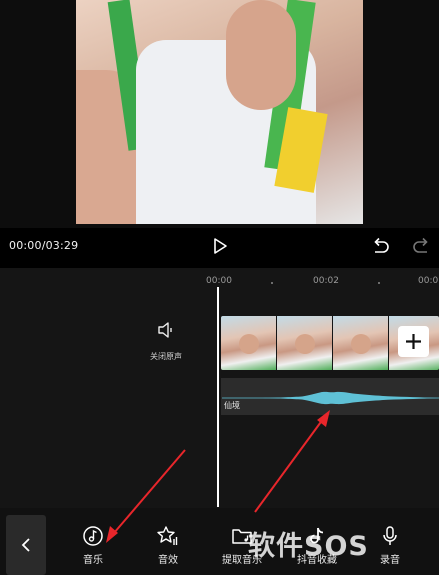 This screenshot has height=575, width=439. I want to click on ruler-time-label: 00:02, so click(326, 281).